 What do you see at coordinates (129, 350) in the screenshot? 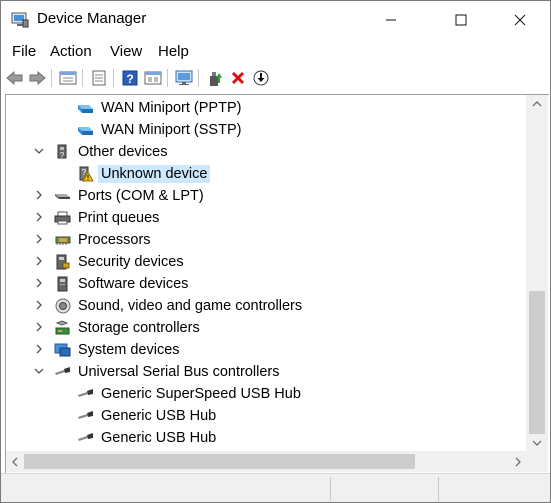
I see `tree-item-label: System devices` at bounding box center [129, 350].